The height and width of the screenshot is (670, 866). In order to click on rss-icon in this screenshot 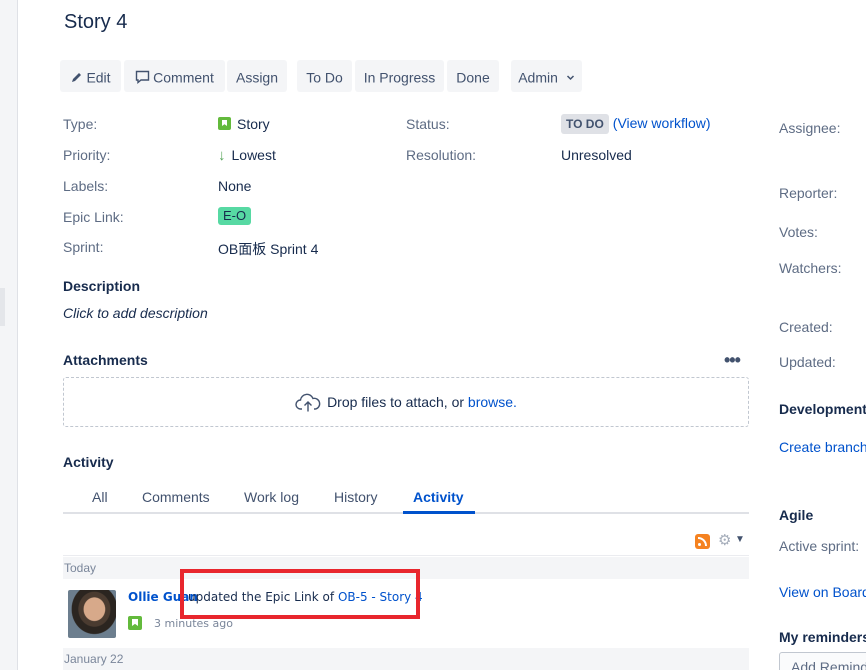, I will do `click(702, 541)`.